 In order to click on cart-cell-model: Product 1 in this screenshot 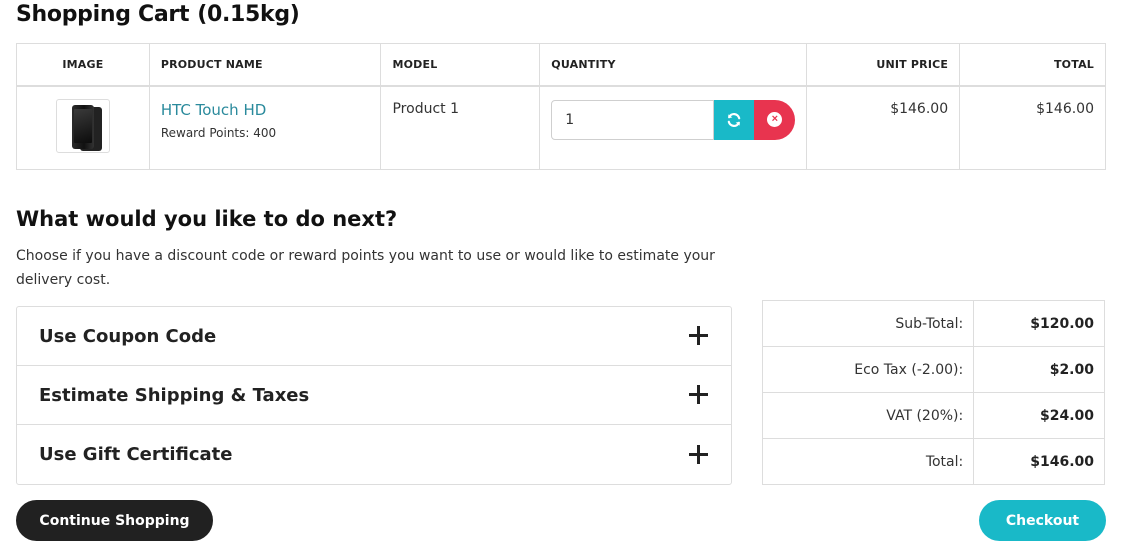, I will do `click(460, 127)`.